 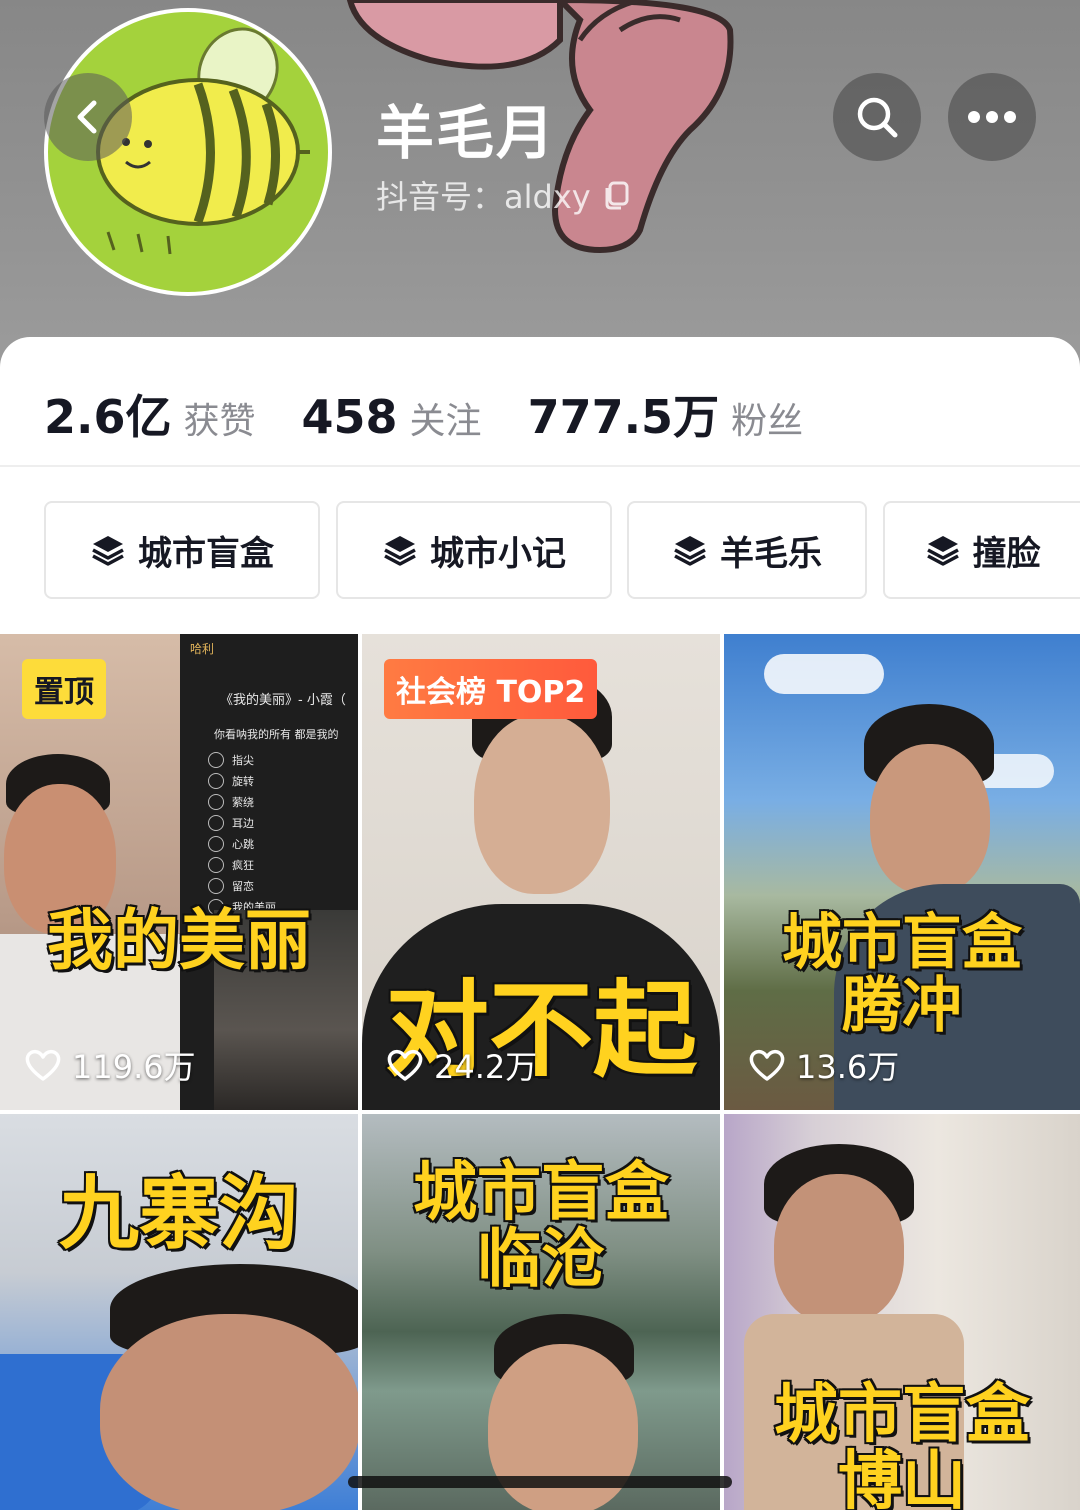 What do you see at coordinates (767, 421) in the screenshot?
I see `stat-label: 粉丝` at bounding box center [767, 421].